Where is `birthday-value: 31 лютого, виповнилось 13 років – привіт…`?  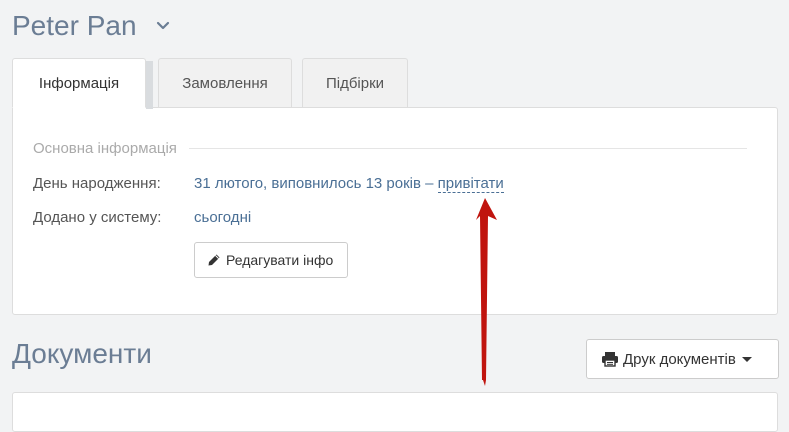 birthday-value: 31 лютого, виповнилось 13 років – привіт… is located at coordinates (349, 184).